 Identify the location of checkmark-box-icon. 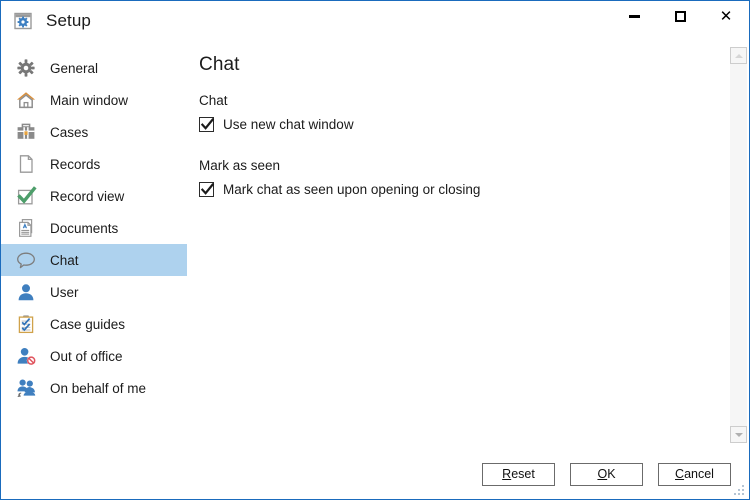
(26, 196).